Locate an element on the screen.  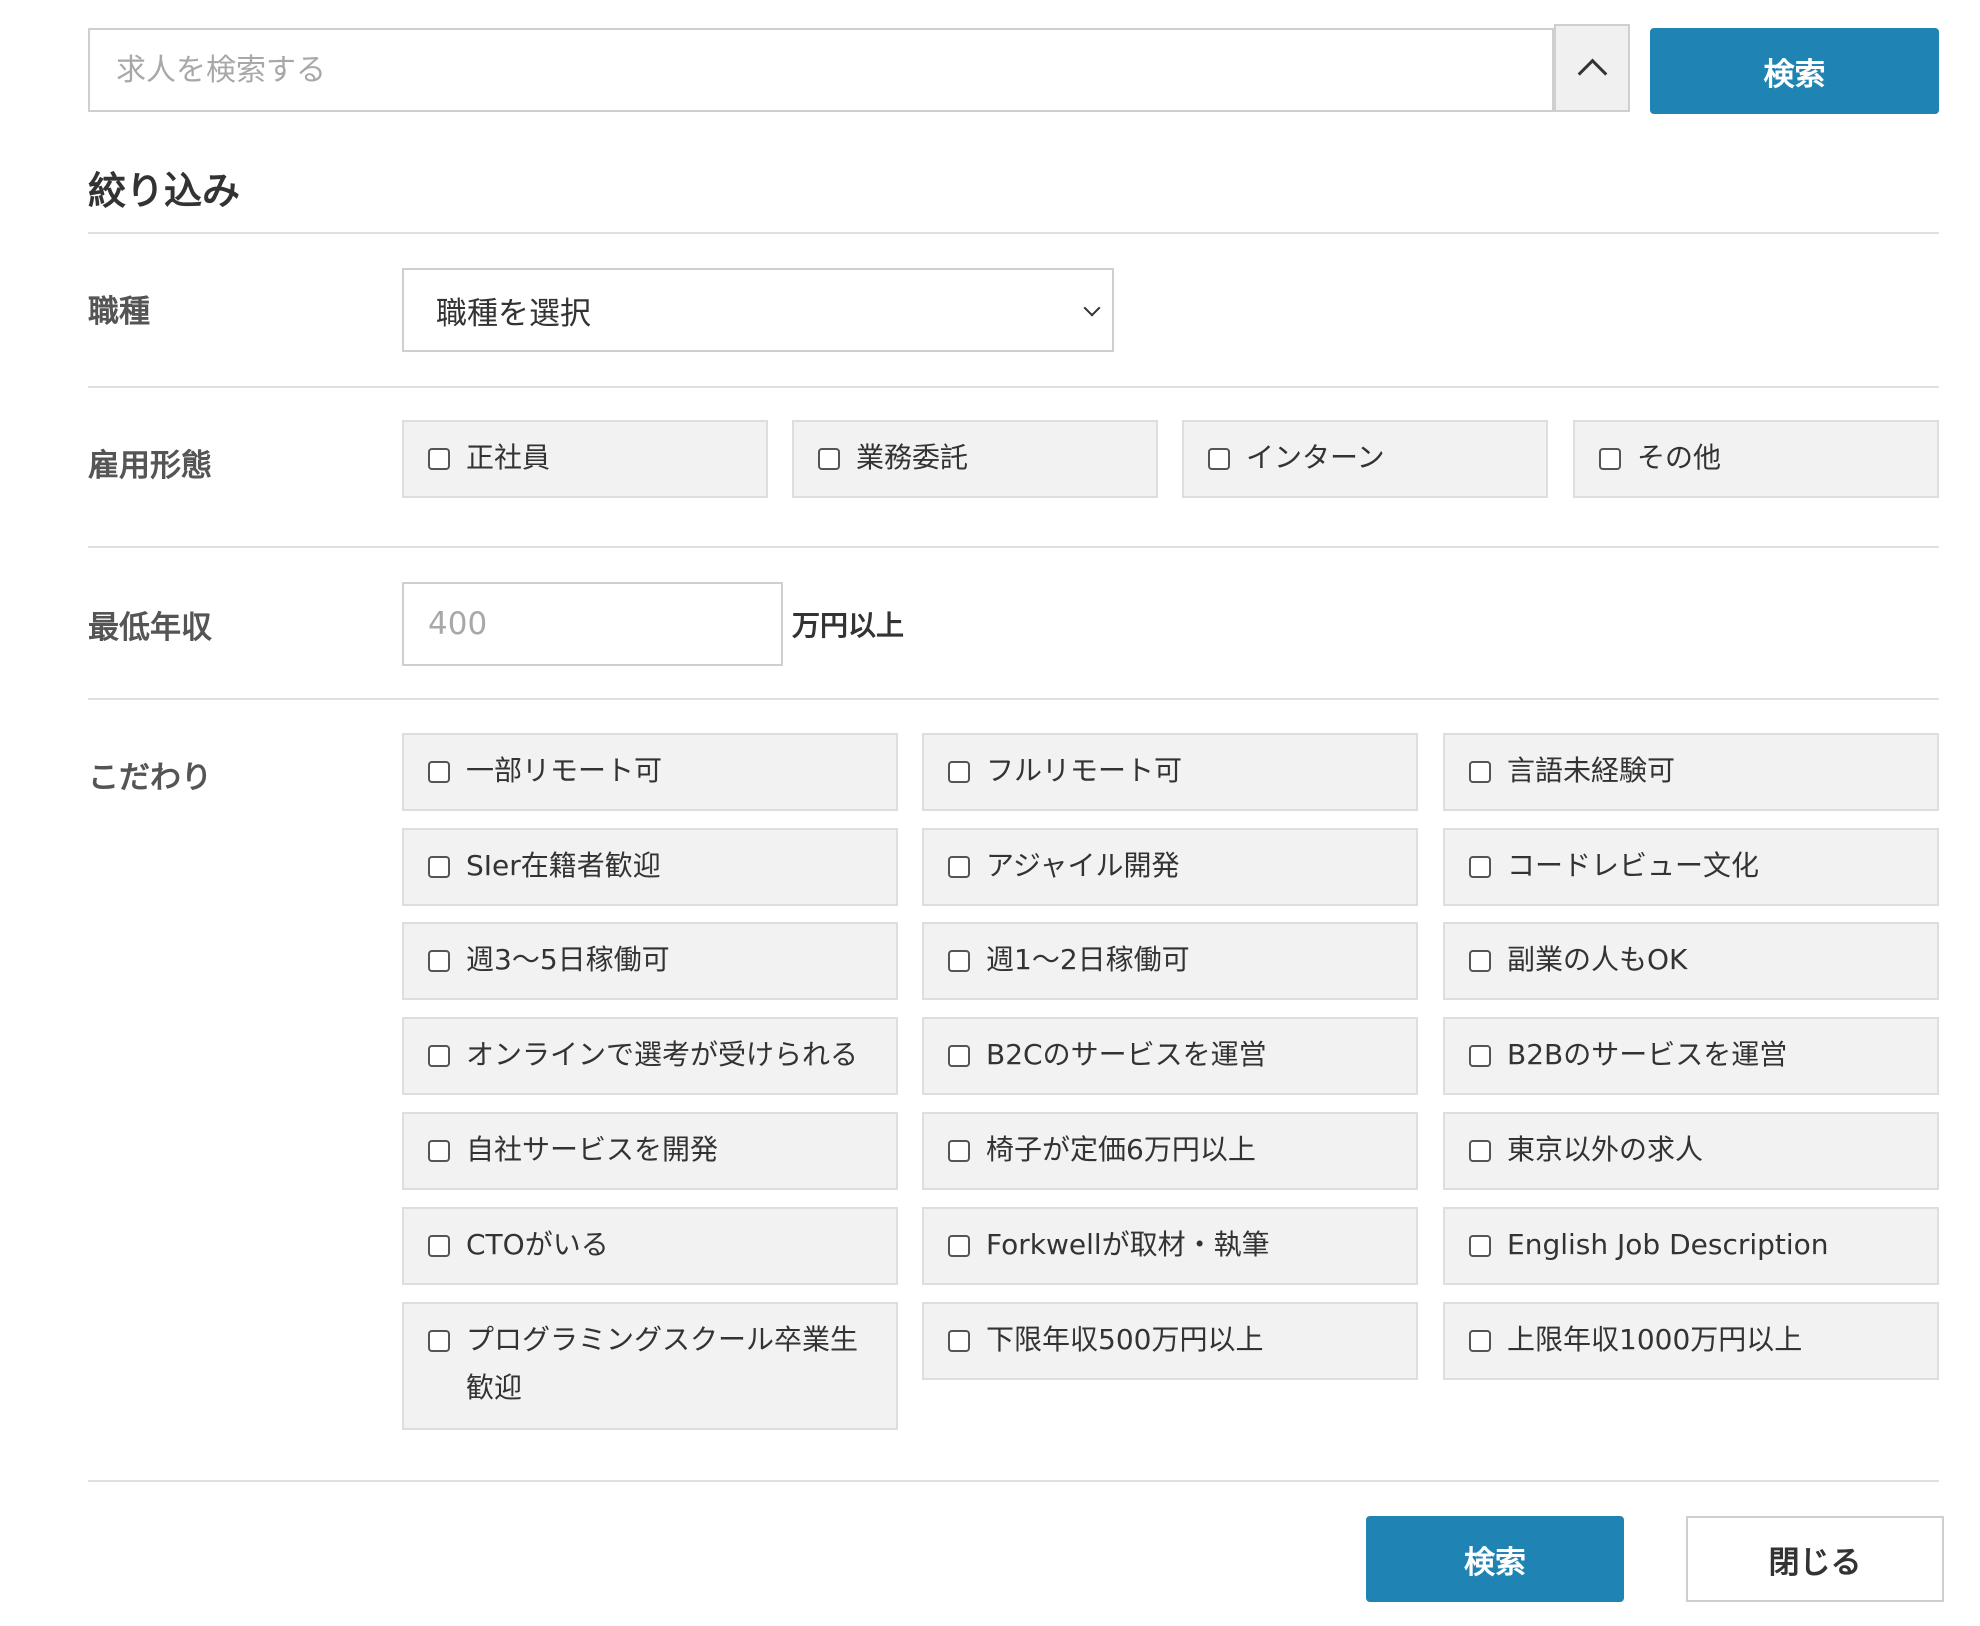
search-input is located at coordinates (821, 70).